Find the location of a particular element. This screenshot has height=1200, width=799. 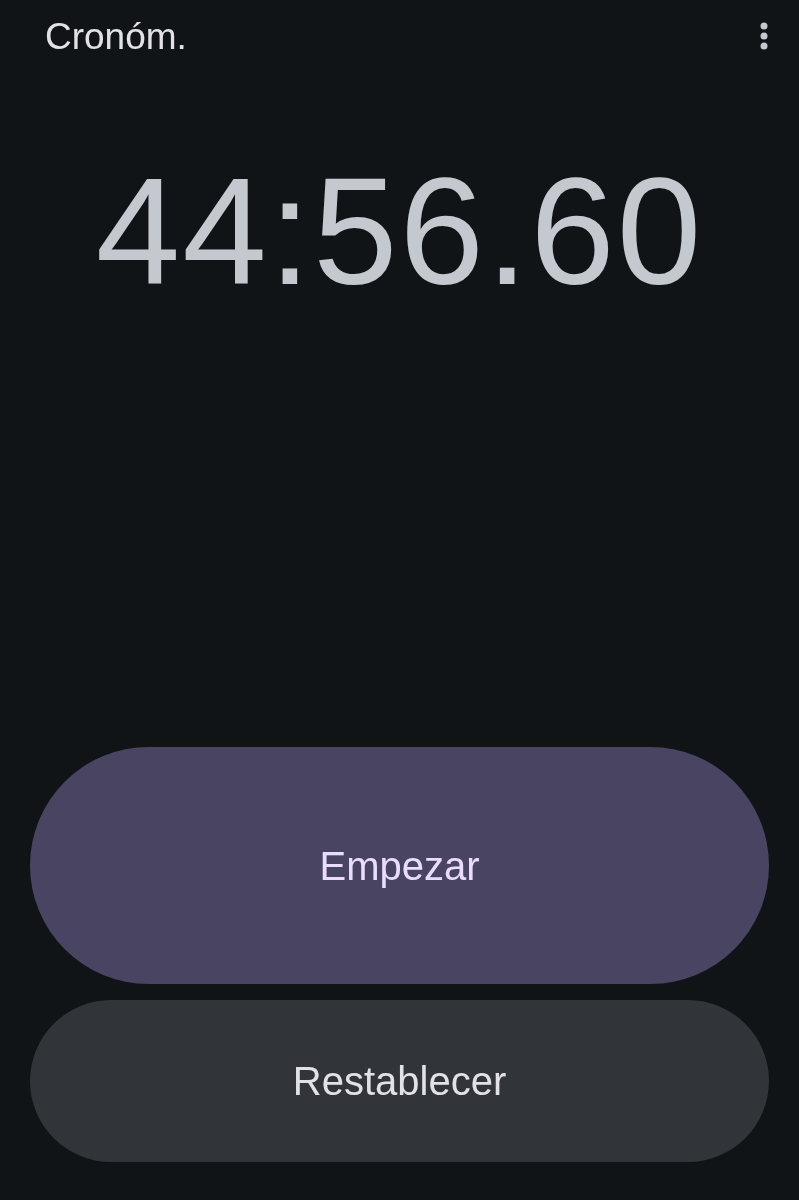

screen-title: Cronóm. is located at coordinates (116, 36).